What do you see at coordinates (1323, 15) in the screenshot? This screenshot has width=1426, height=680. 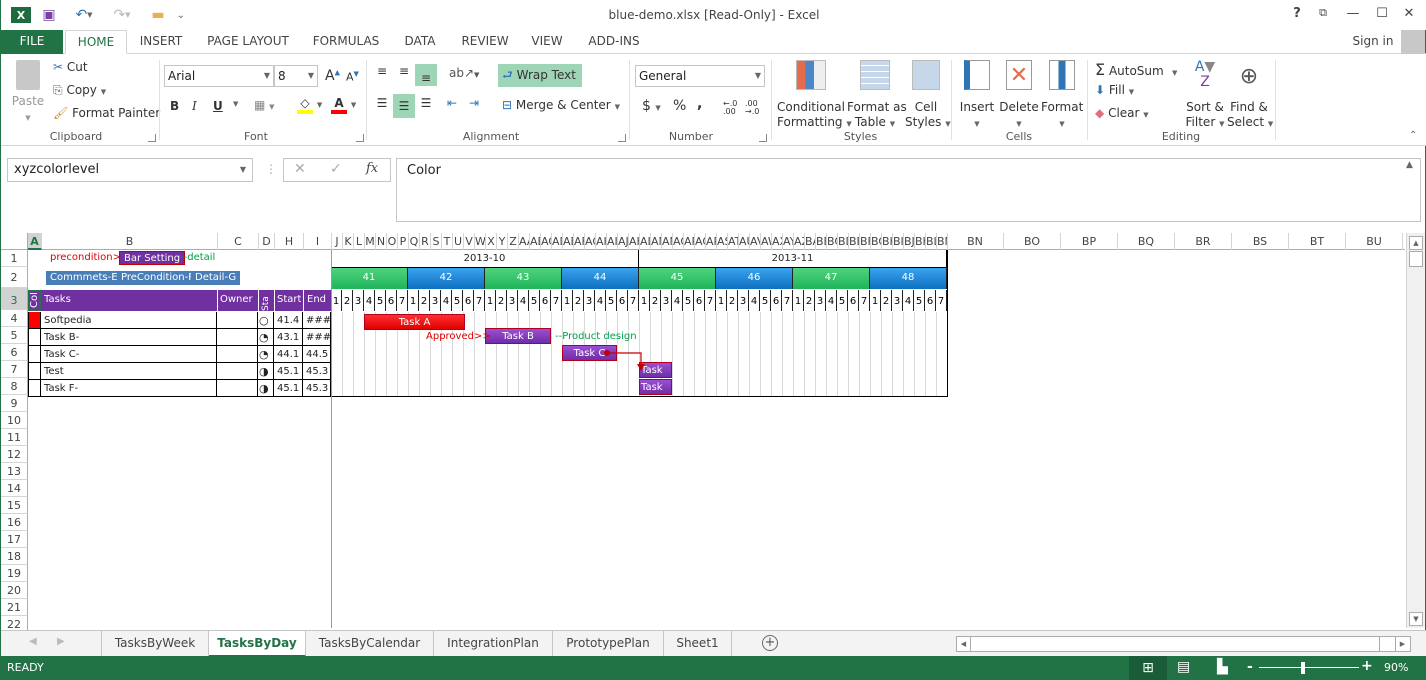 I see `ribbon-display-options-button: ⧉` at bounding box center [1323, 15].